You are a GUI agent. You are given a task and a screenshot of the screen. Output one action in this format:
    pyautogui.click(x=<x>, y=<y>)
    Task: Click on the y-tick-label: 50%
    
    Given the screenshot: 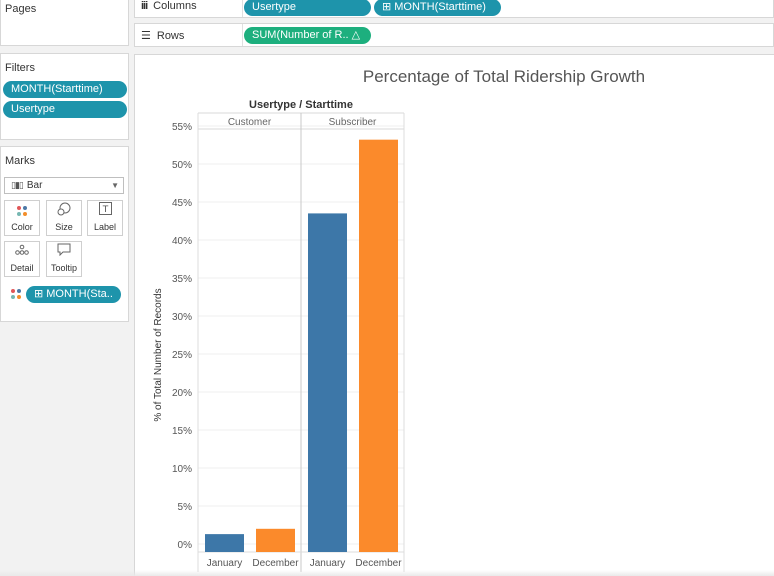 What is the action you would take?
    pyautogui.click(x=182, y=165)
    